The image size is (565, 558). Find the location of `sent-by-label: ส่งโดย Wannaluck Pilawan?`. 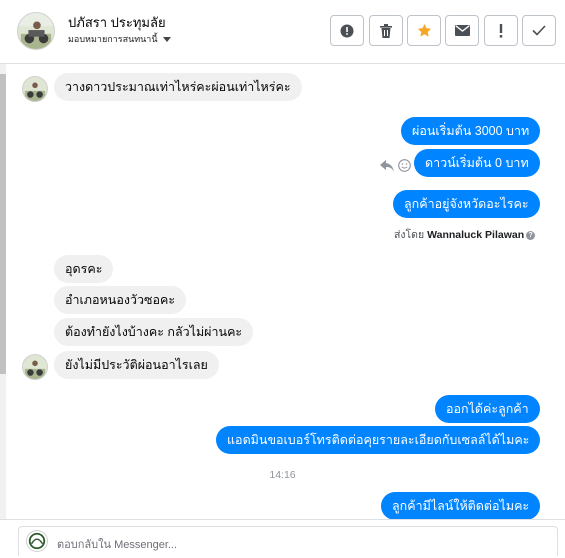

sent-by-label: ส่งโดย Wannaluck Pilawan? is located at coordinates (465, 234).